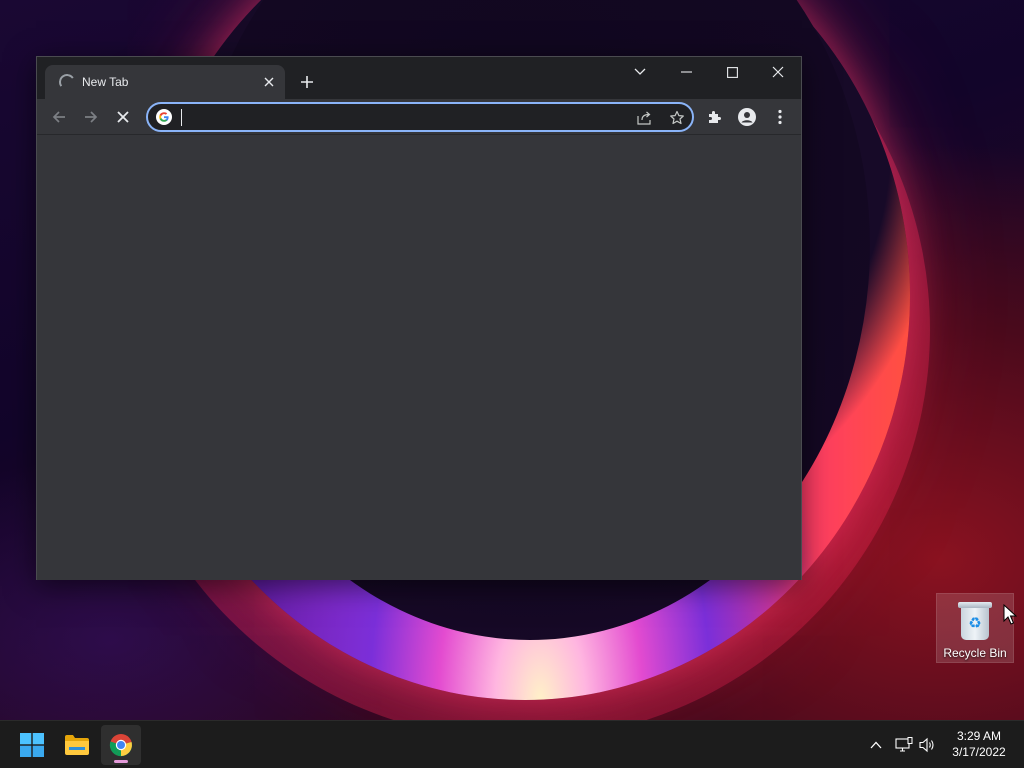 The image size is (1024, 768). I want to click on stop-loading-button, so click(123, 117).